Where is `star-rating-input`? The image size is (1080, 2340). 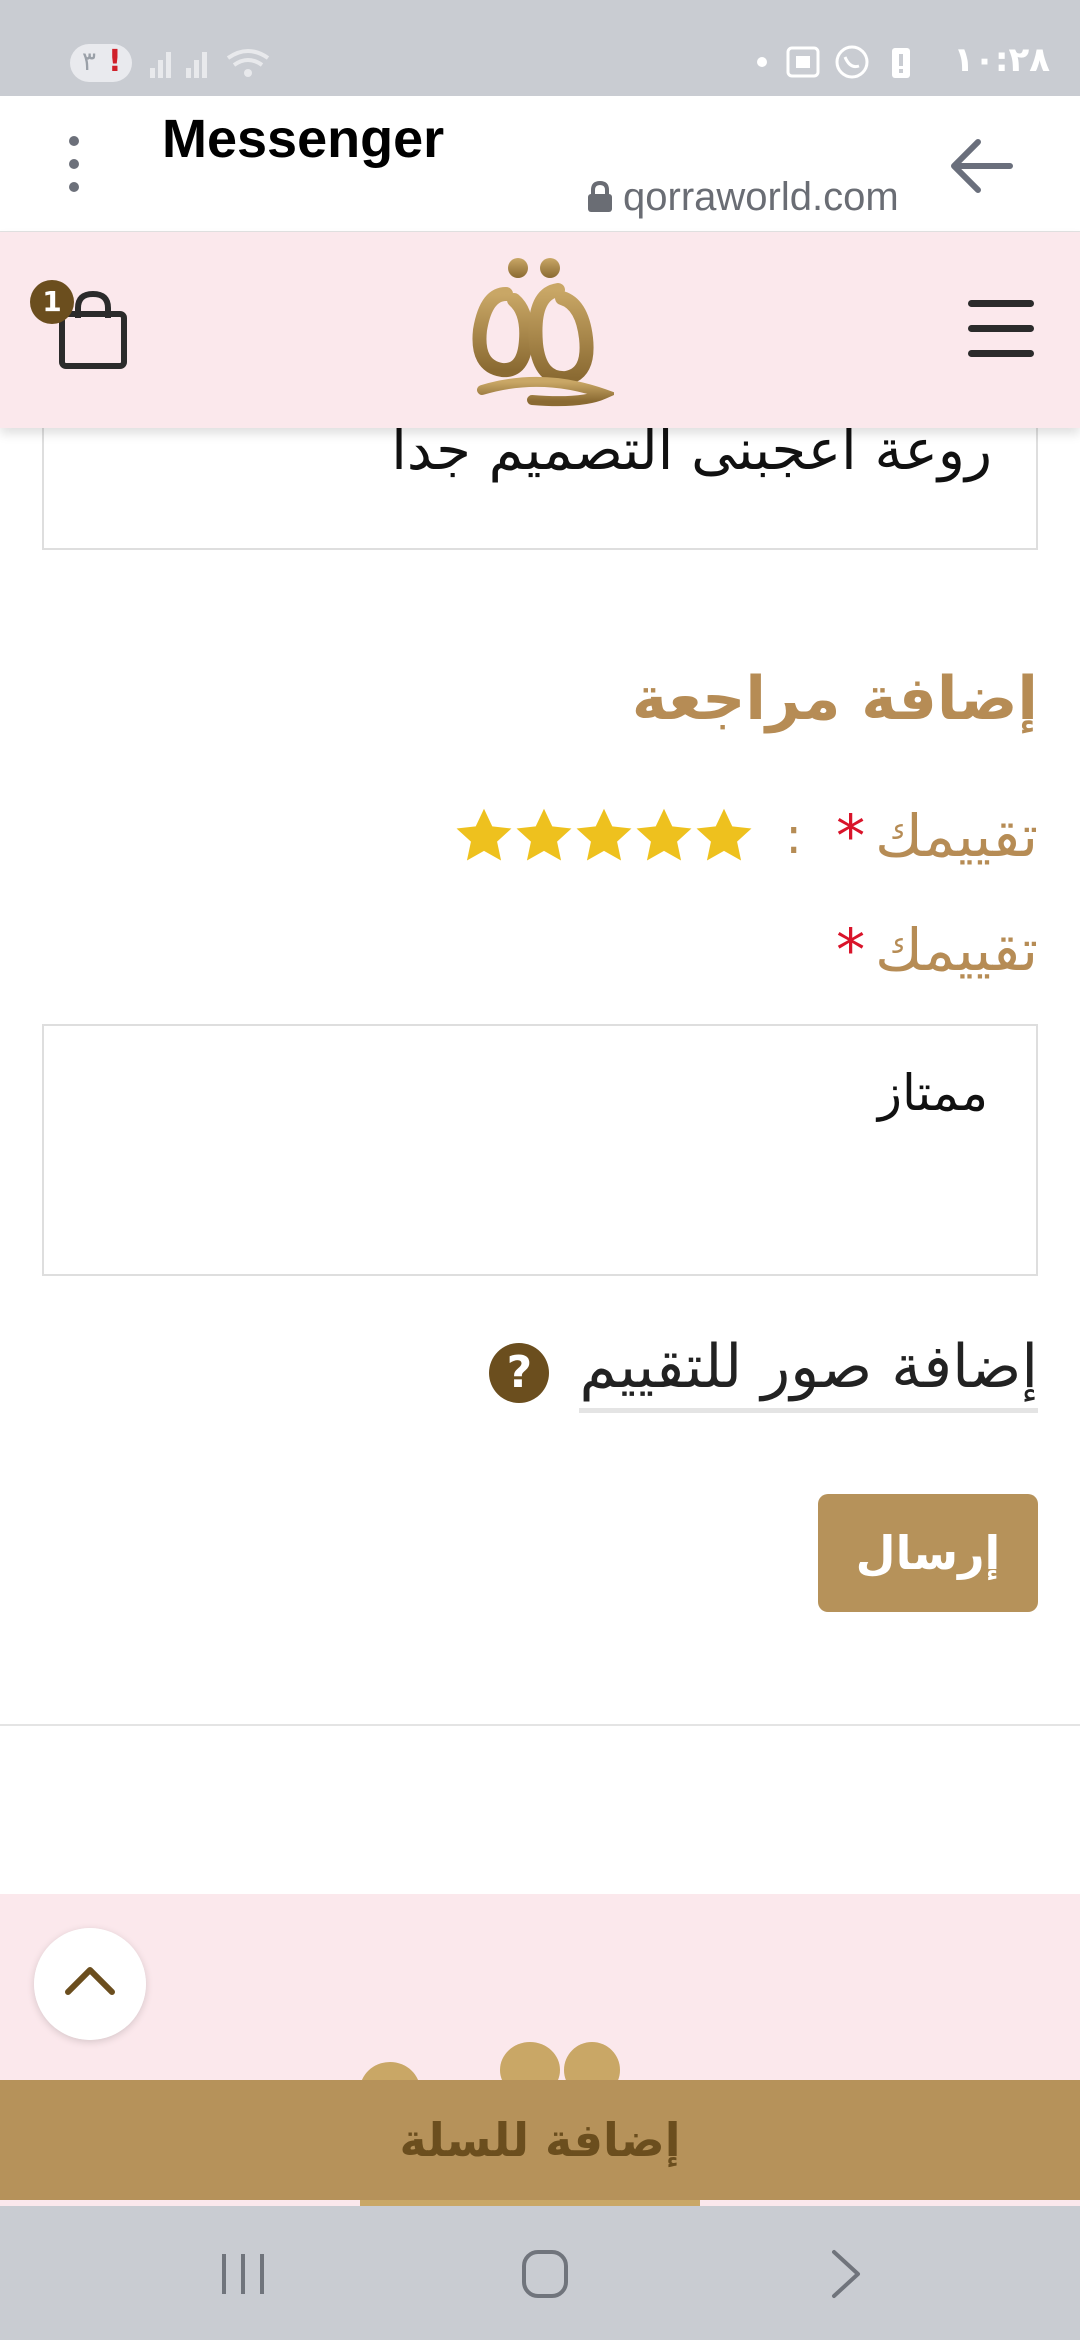
star-rating-input is located at coordinates (606, 836).